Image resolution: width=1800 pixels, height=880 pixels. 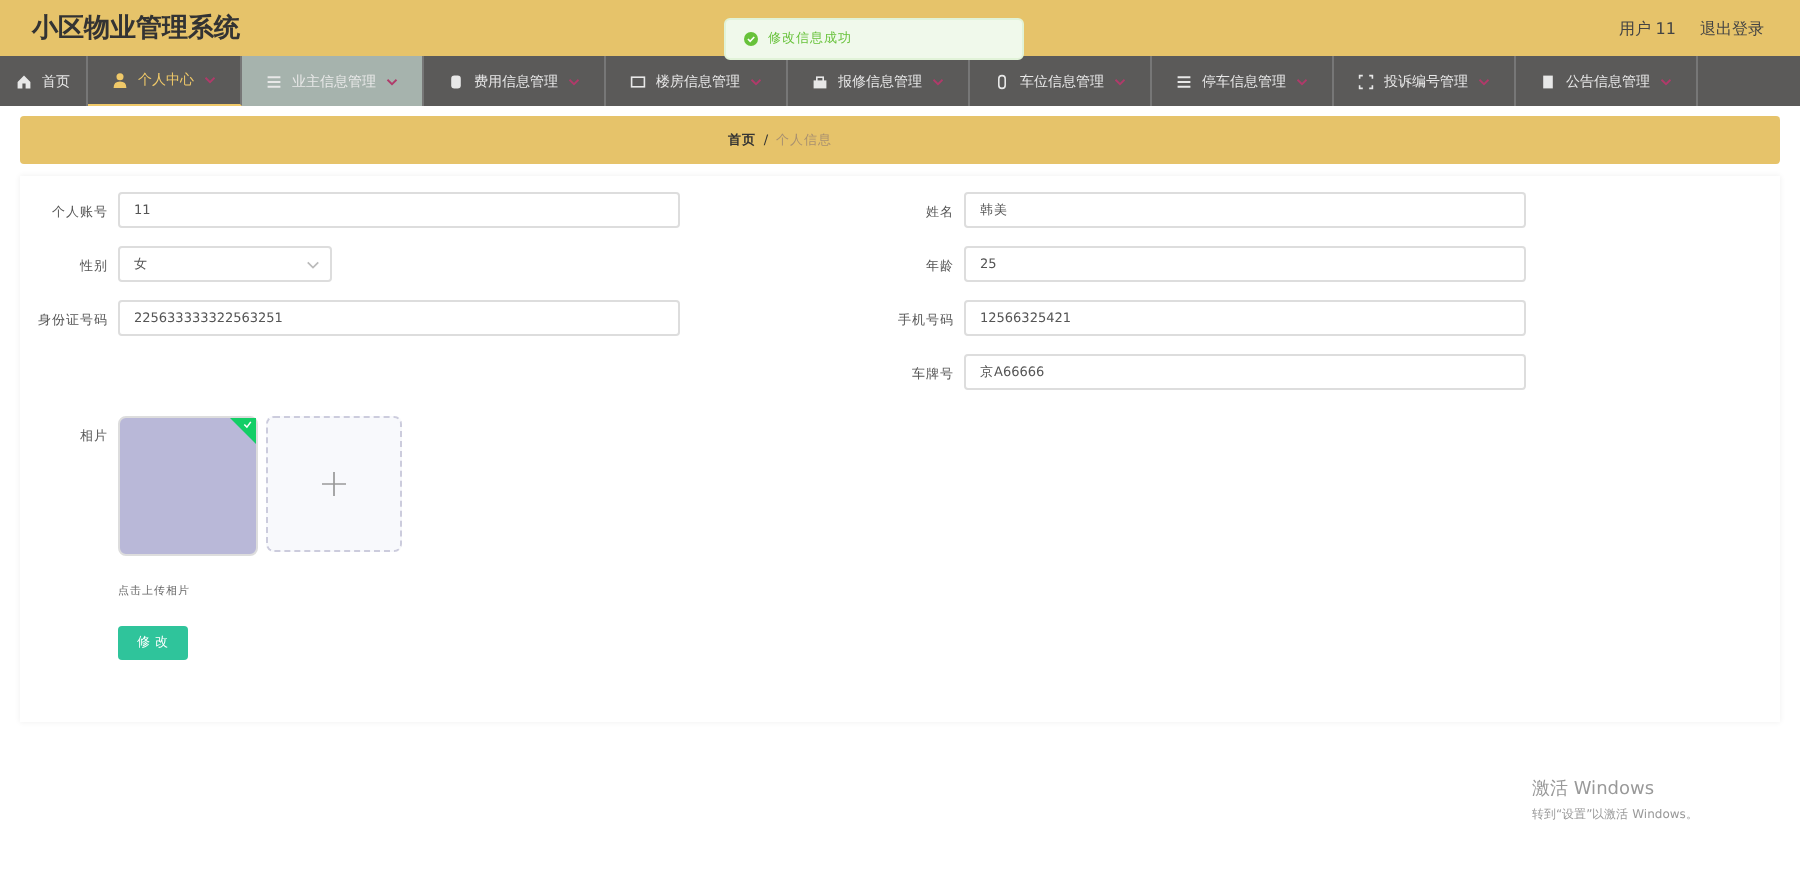 I want to click on plus-icon, so click(x=334, y=484).